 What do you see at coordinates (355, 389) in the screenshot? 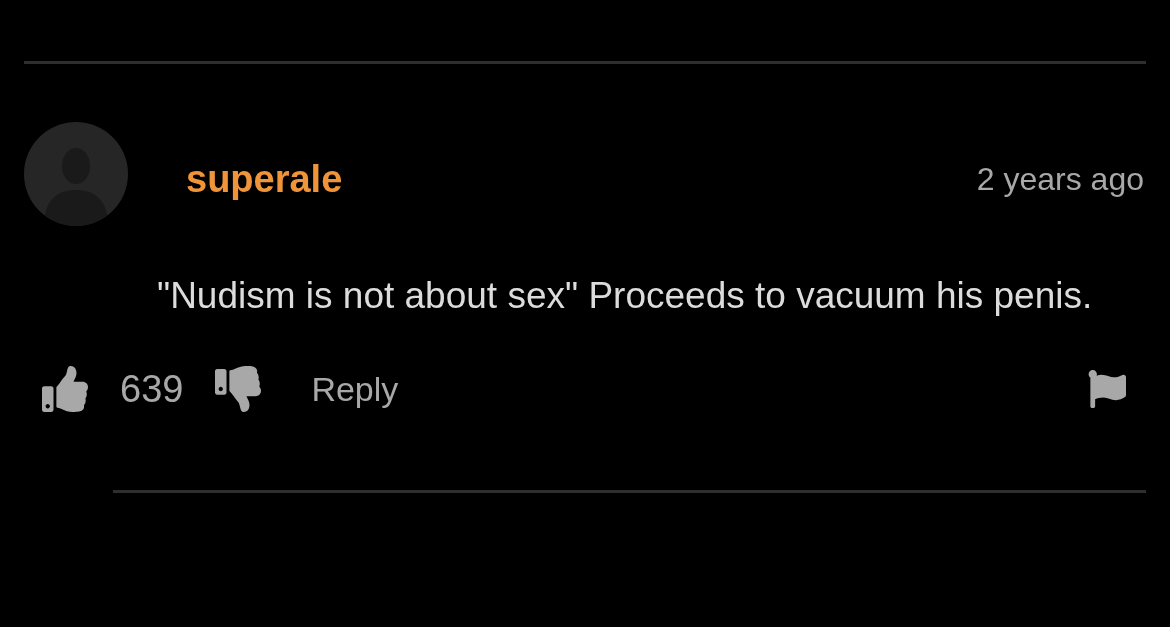
I see `reply-button: Reply` at bounding box center [355, 389].